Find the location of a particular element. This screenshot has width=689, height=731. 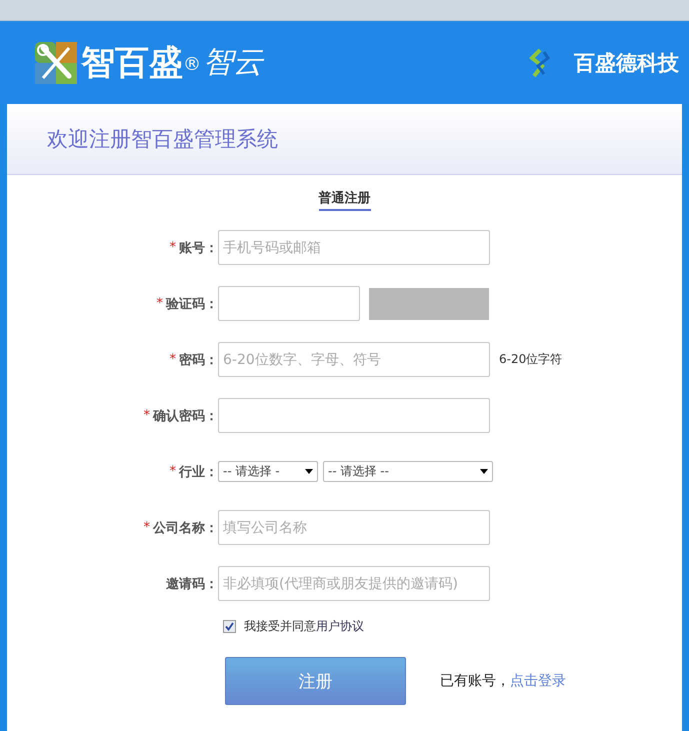

page-title: 欢迎注册智百盛管理系统 is located at coordinates (162, 139).